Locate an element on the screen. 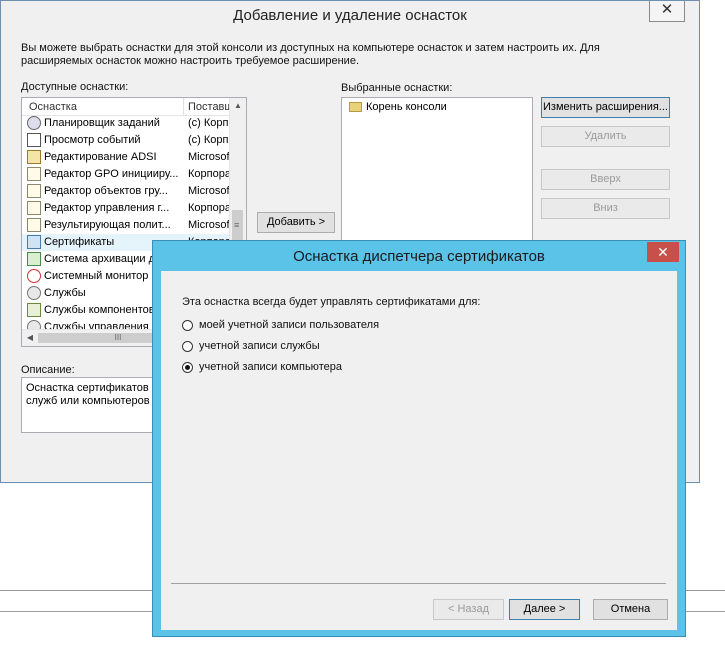 This screenshot has height=669, width=725. dialog-title: Оснастка диспетчера сертификатов is located at coordinates (419, 256).